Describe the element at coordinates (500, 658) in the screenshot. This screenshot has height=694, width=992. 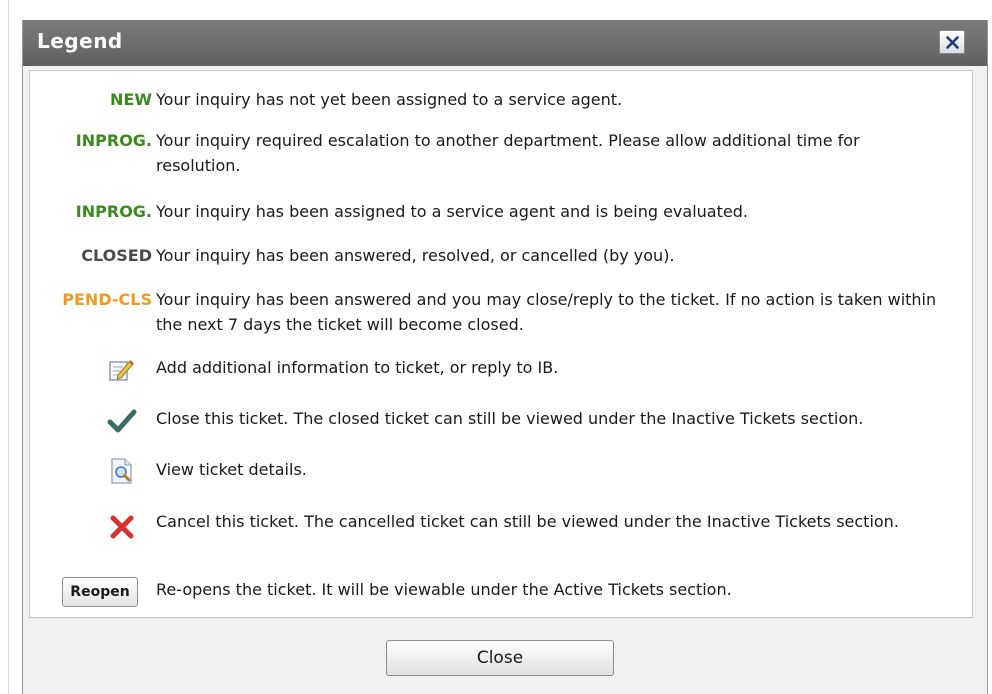
I see `close-button: Close` at that location.